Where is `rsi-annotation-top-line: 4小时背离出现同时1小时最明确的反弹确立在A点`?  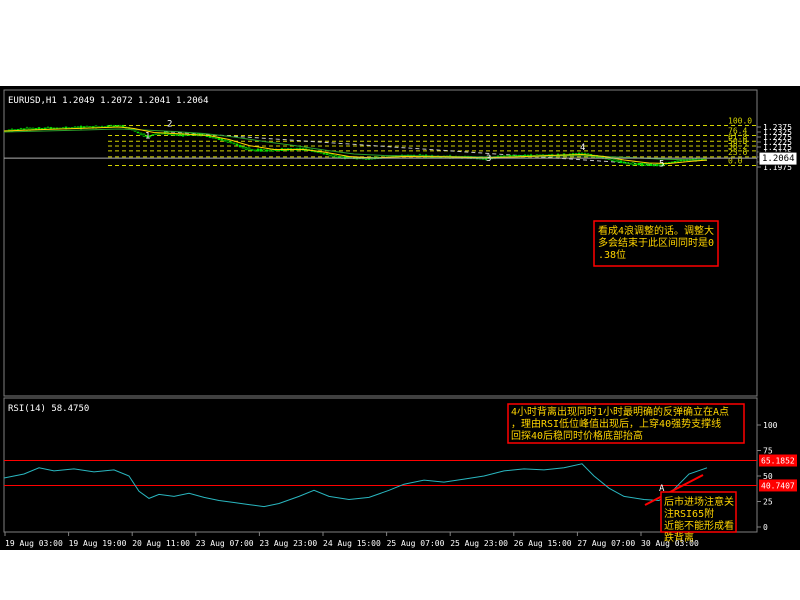
rsi-annotation-top-line: 4小时背离出现同时1小时最明确的反弹确立在A点 is located at coordinates (620, 411).